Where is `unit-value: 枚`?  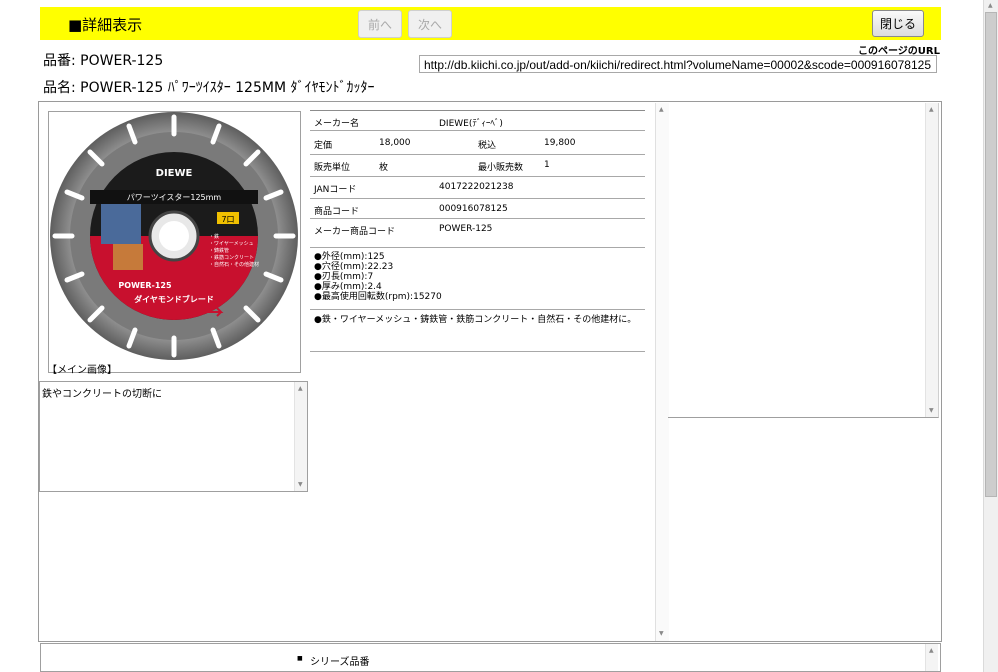
unit-value: 枚 is located at coordinates (384, 168).